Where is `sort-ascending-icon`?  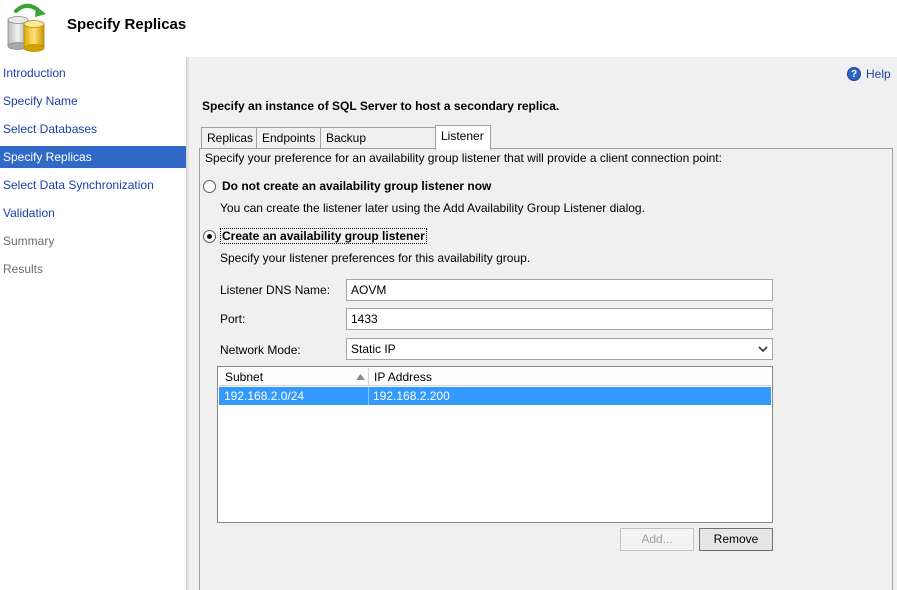
sort-ascending-icon is located at coordinates (360, 377).